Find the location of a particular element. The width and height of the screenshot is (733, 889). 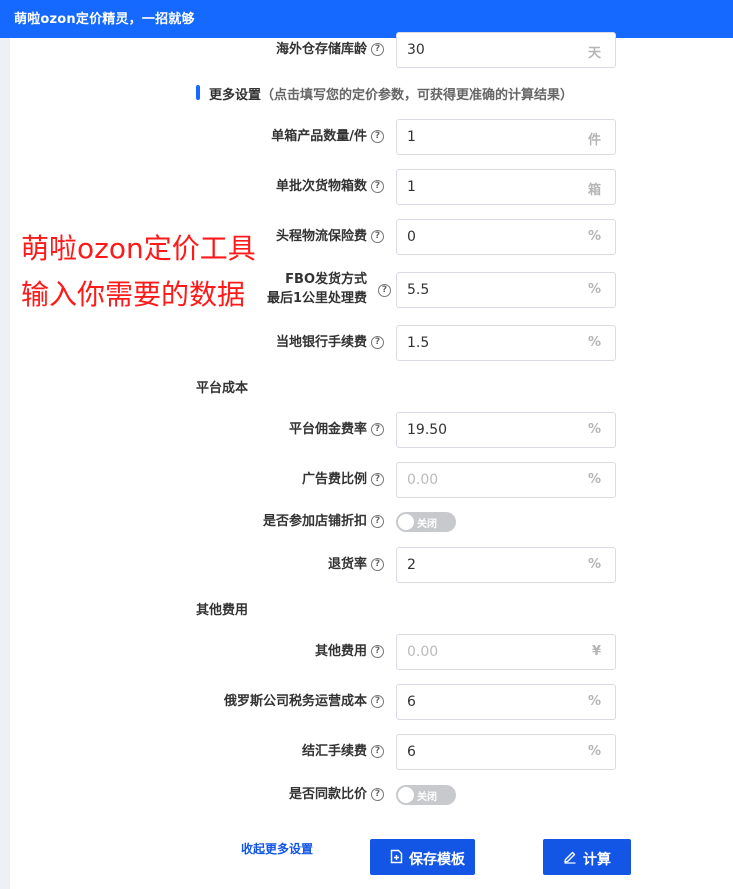

settlement-fee-label: 结汇手续费 is located at coordinates (334, 751).